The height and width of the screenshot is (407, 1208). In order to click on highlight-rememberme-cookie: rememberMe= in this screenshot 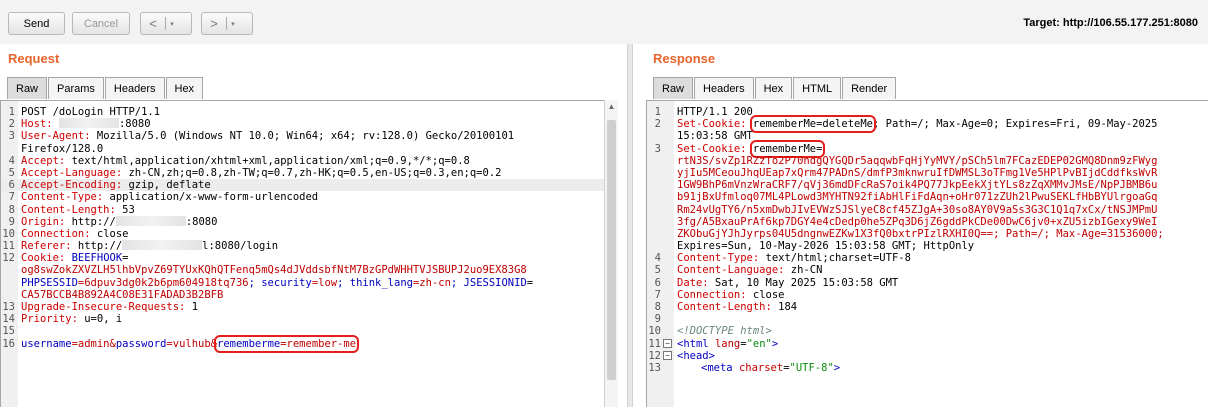, I will do `click(787, 148)`.